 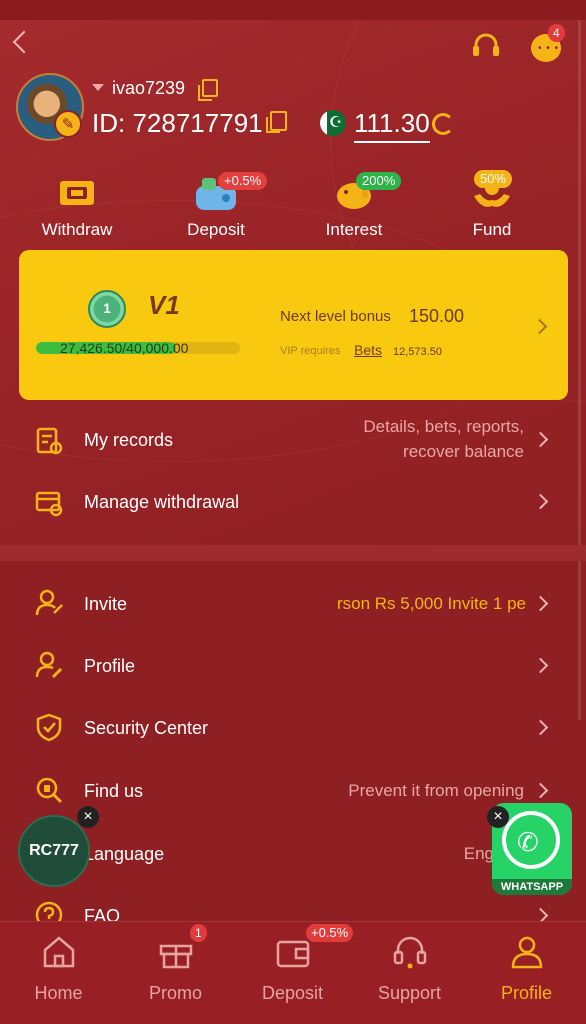 I want to click on status-strip, so click(x=293, y=10).